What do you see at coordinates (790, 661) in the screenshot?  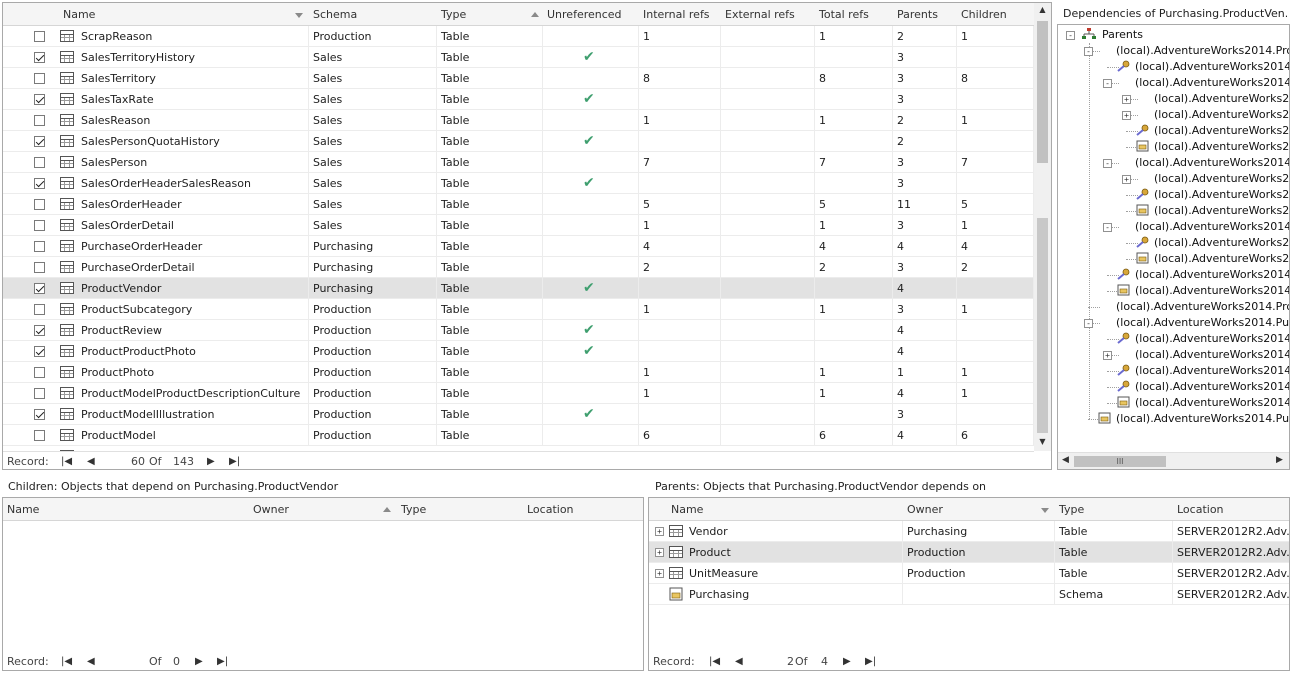 I see `record-current: 2` at bounding box center [790, 661].